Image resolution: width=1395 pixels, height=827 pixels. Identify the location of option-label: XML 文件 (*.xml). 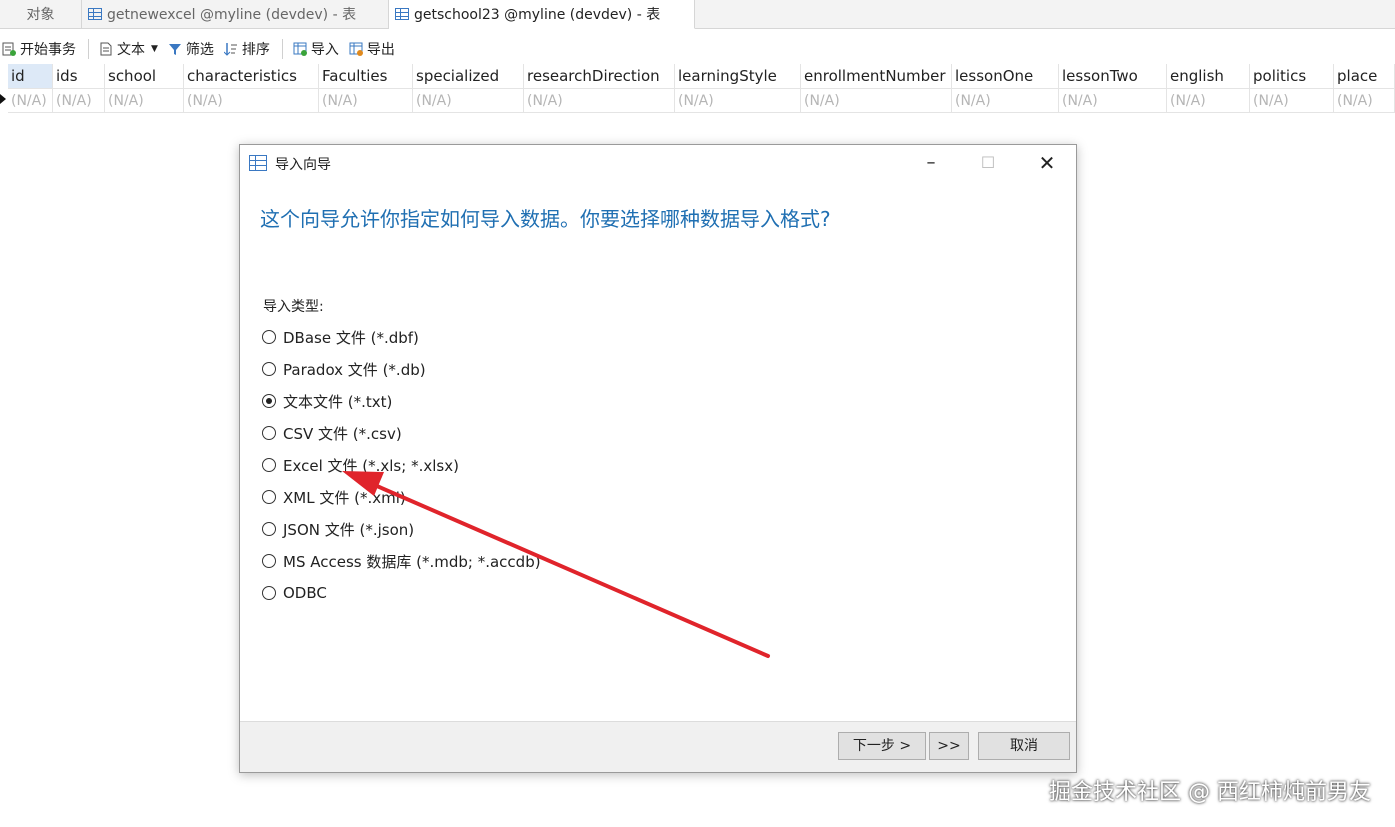
(344, 497).